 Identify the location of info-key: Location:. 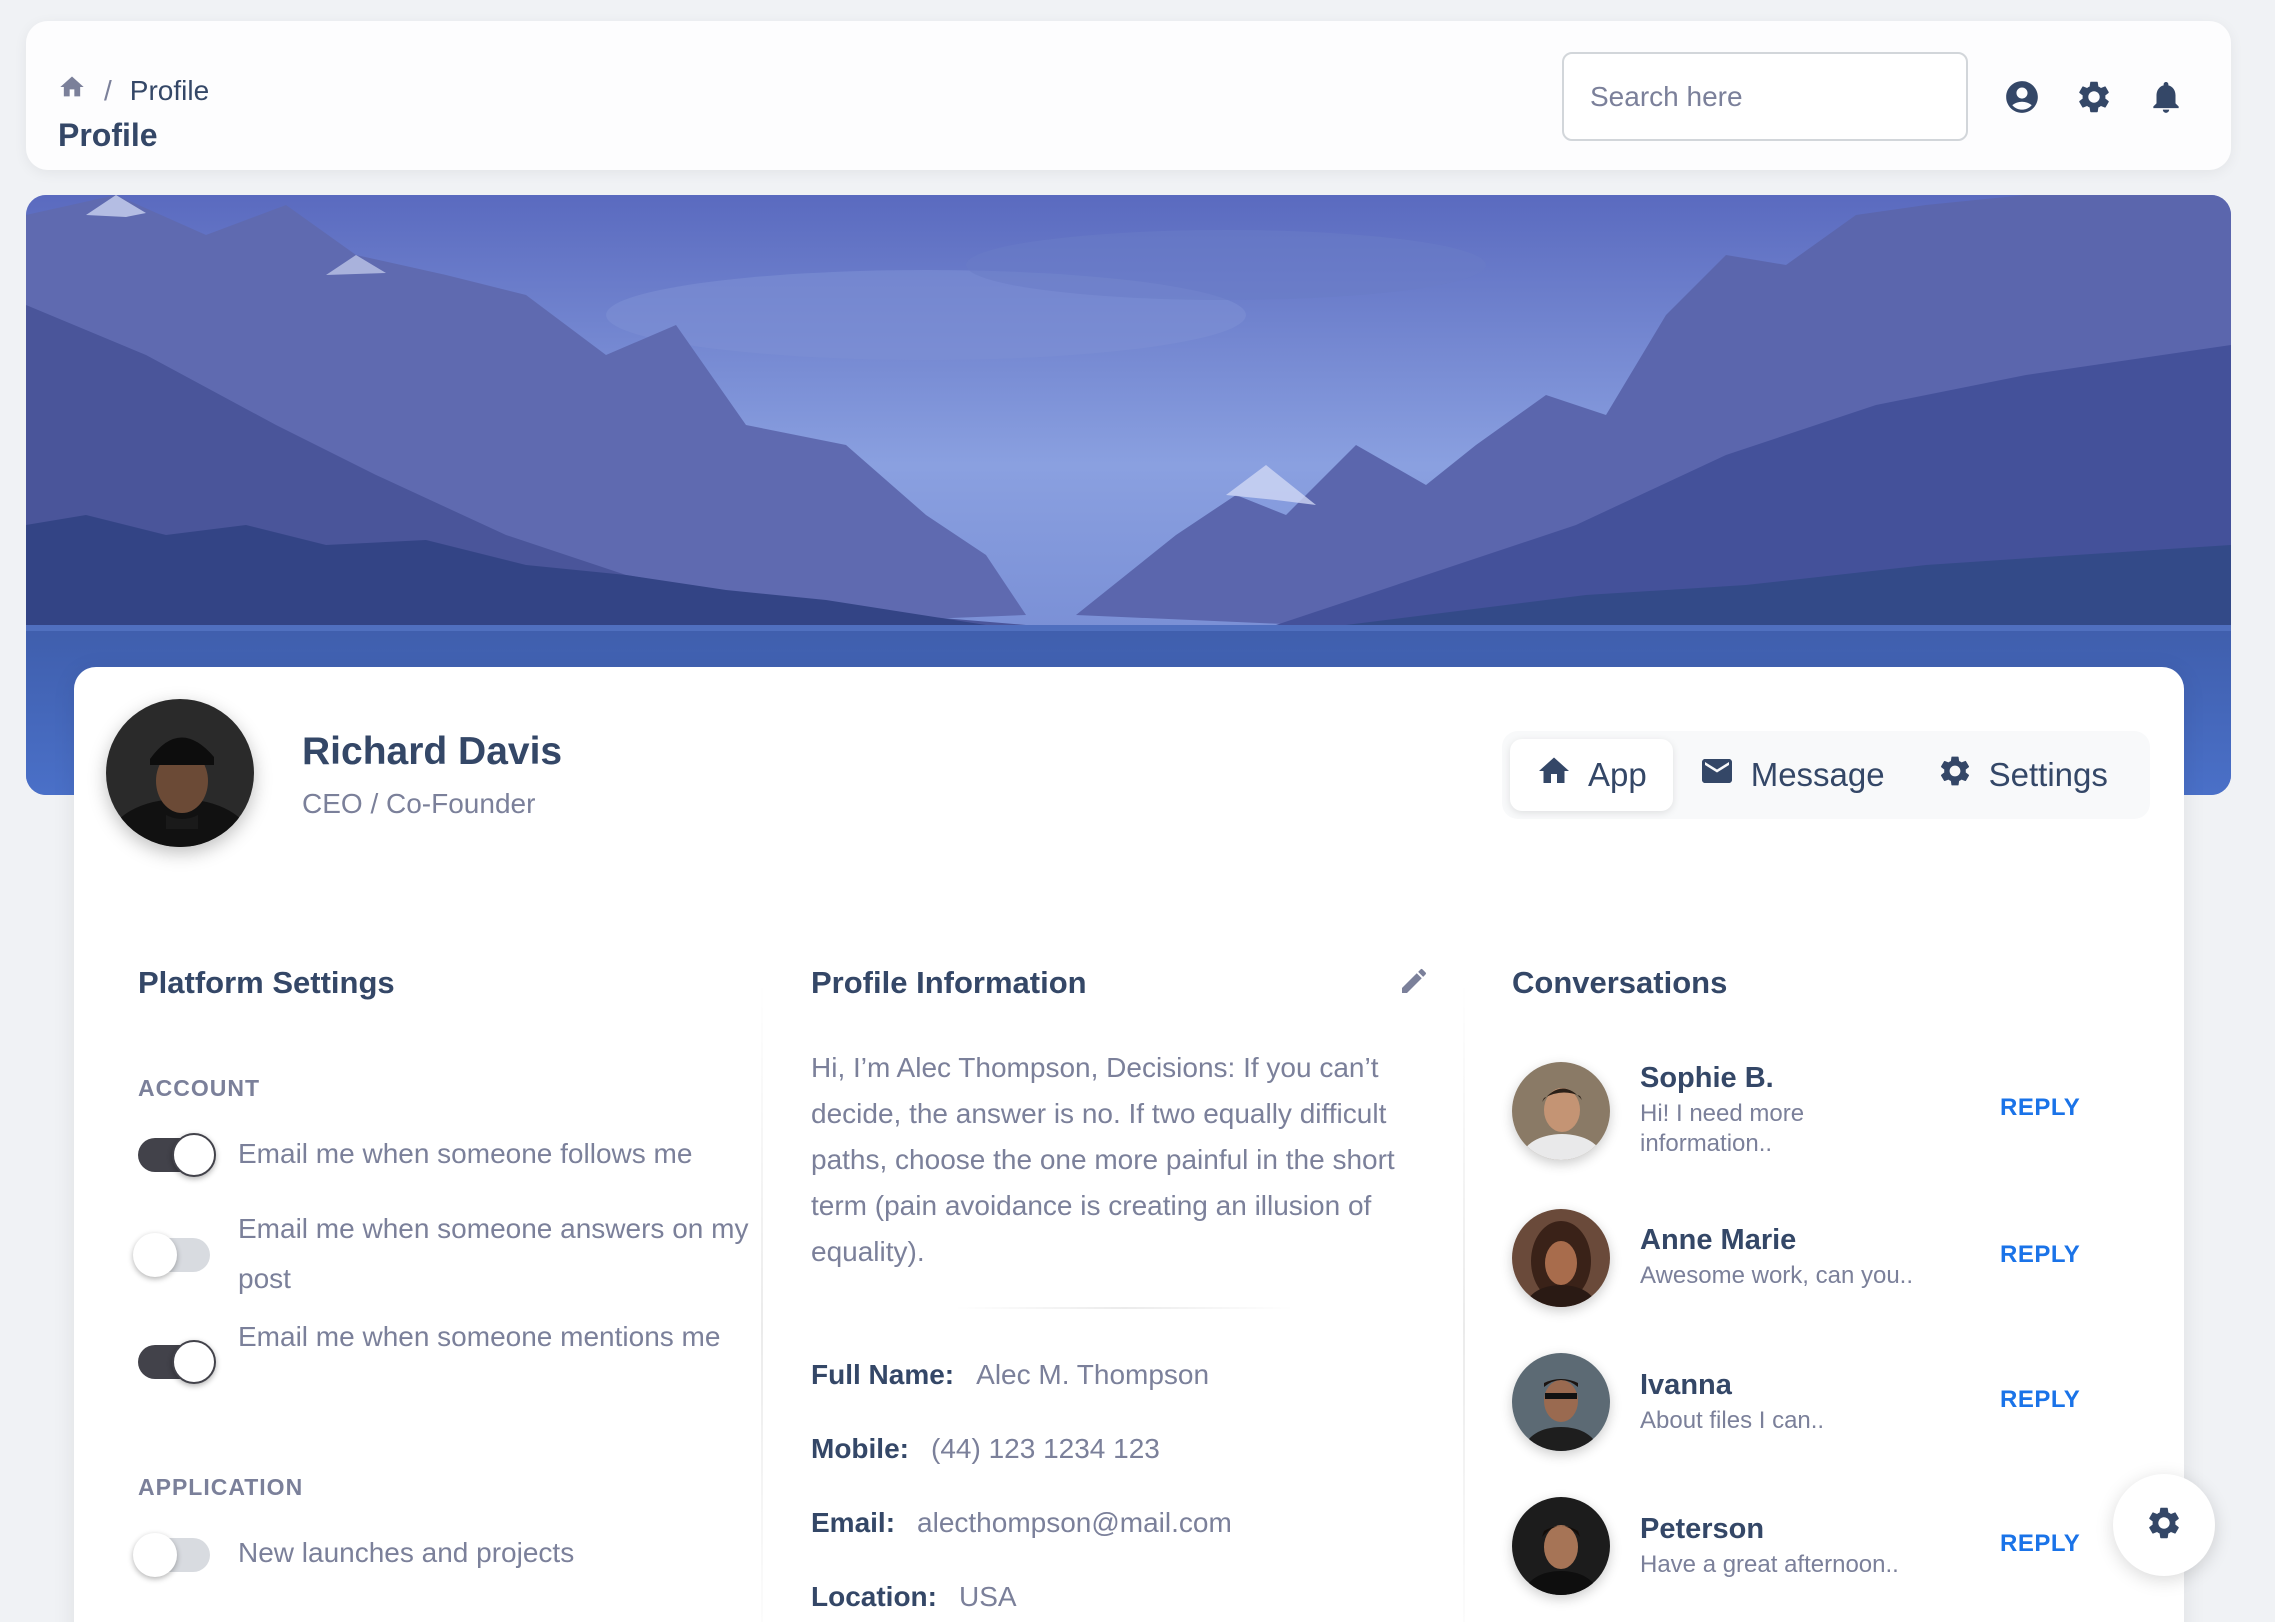
(874, 1596).